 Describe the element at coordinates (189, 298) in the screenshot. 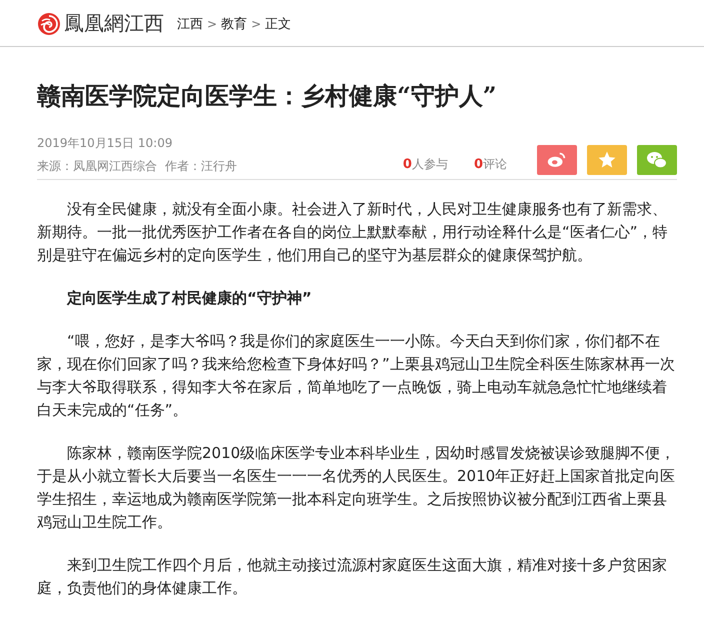

I see `section-heading: 定向医学生成了村民健康的“守护神”` at that location.